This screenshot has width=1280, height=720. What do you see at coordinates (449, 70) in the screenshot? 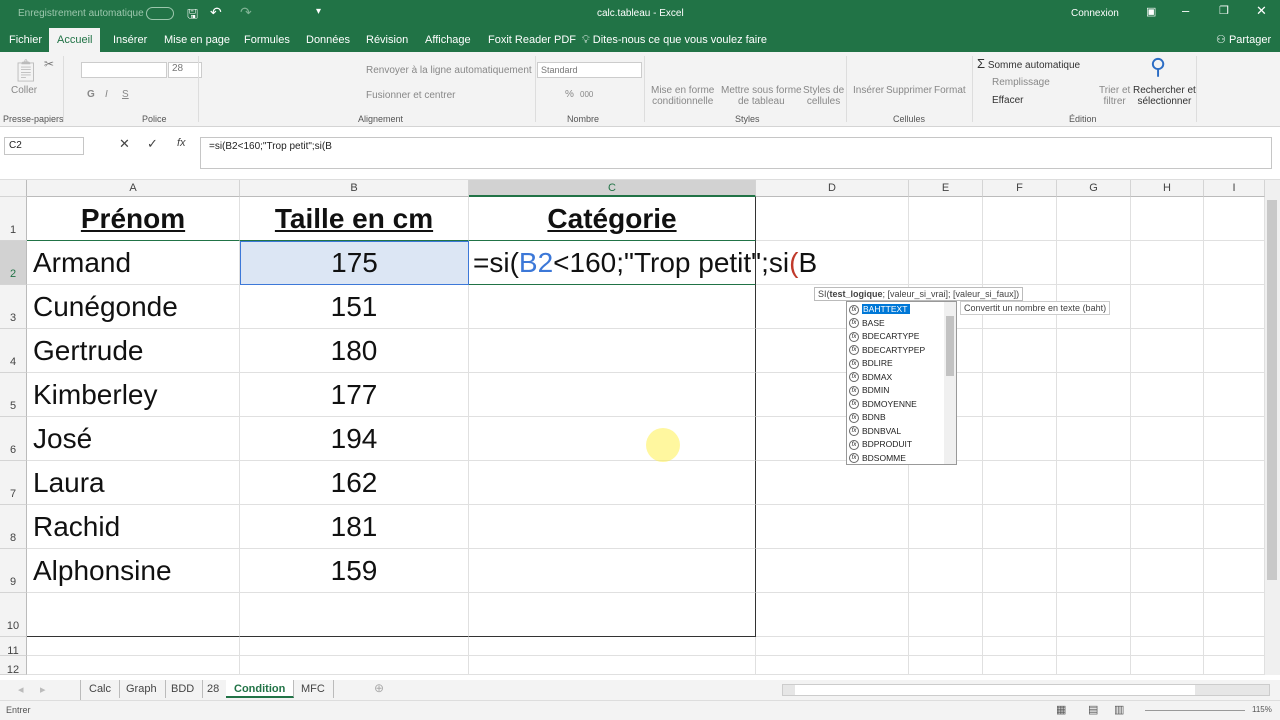
I see `wrap-text-button: Renvoyer à la ligne automatiquement` at bounding box center [449, 70].